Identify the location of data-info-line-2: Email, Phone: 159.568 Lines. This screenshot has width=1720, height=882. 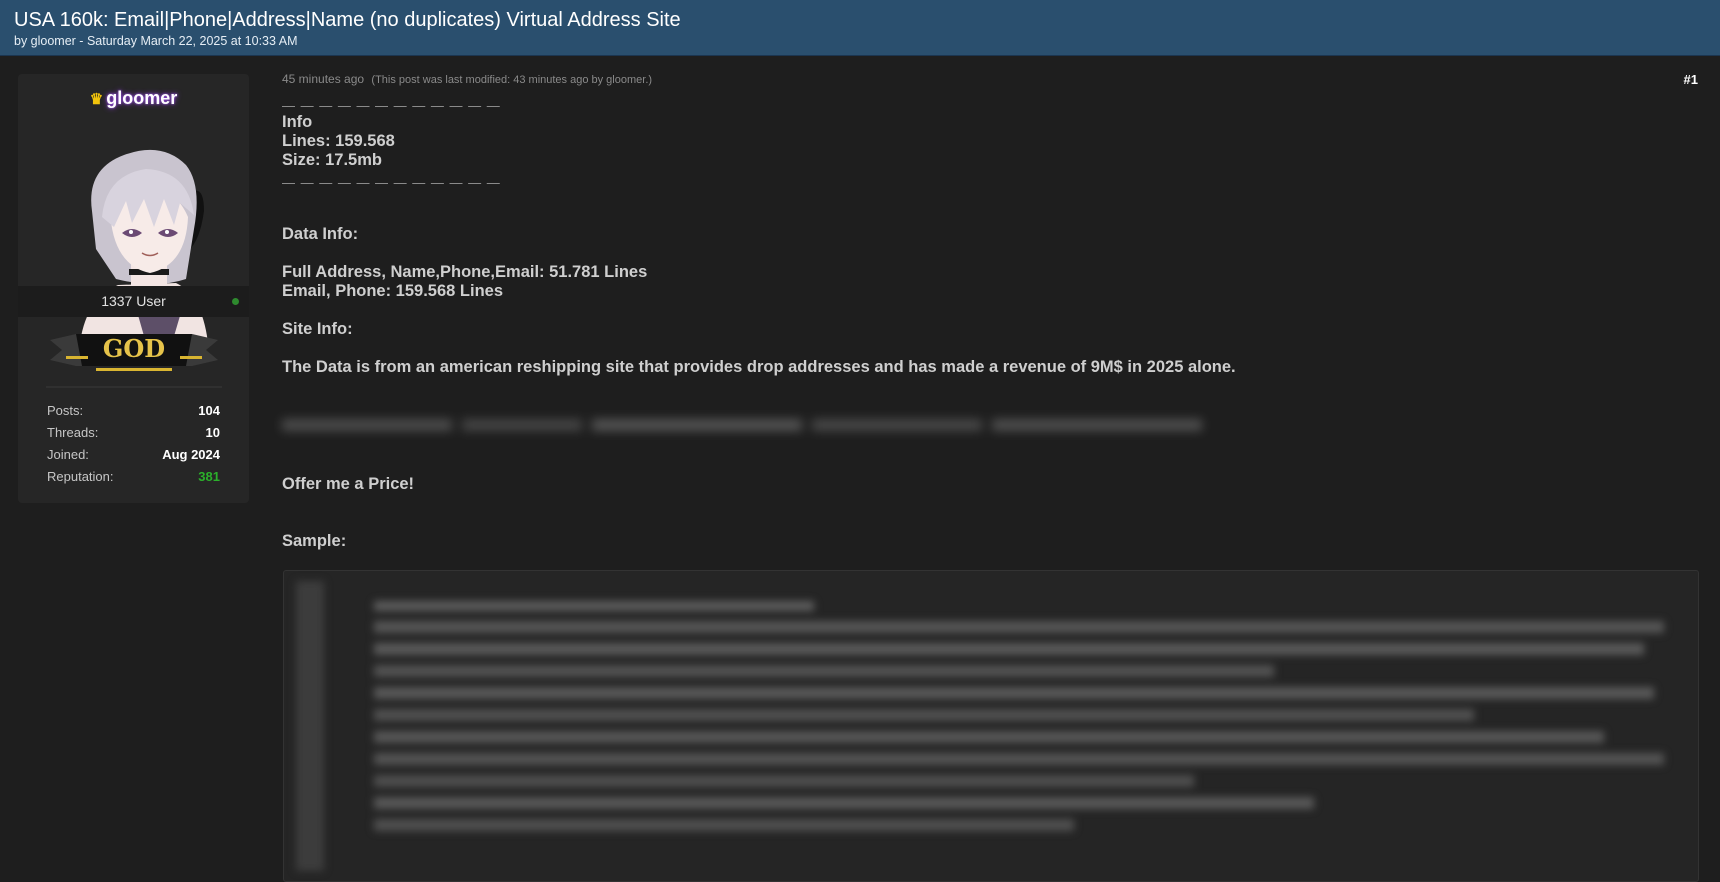
(393, 291).